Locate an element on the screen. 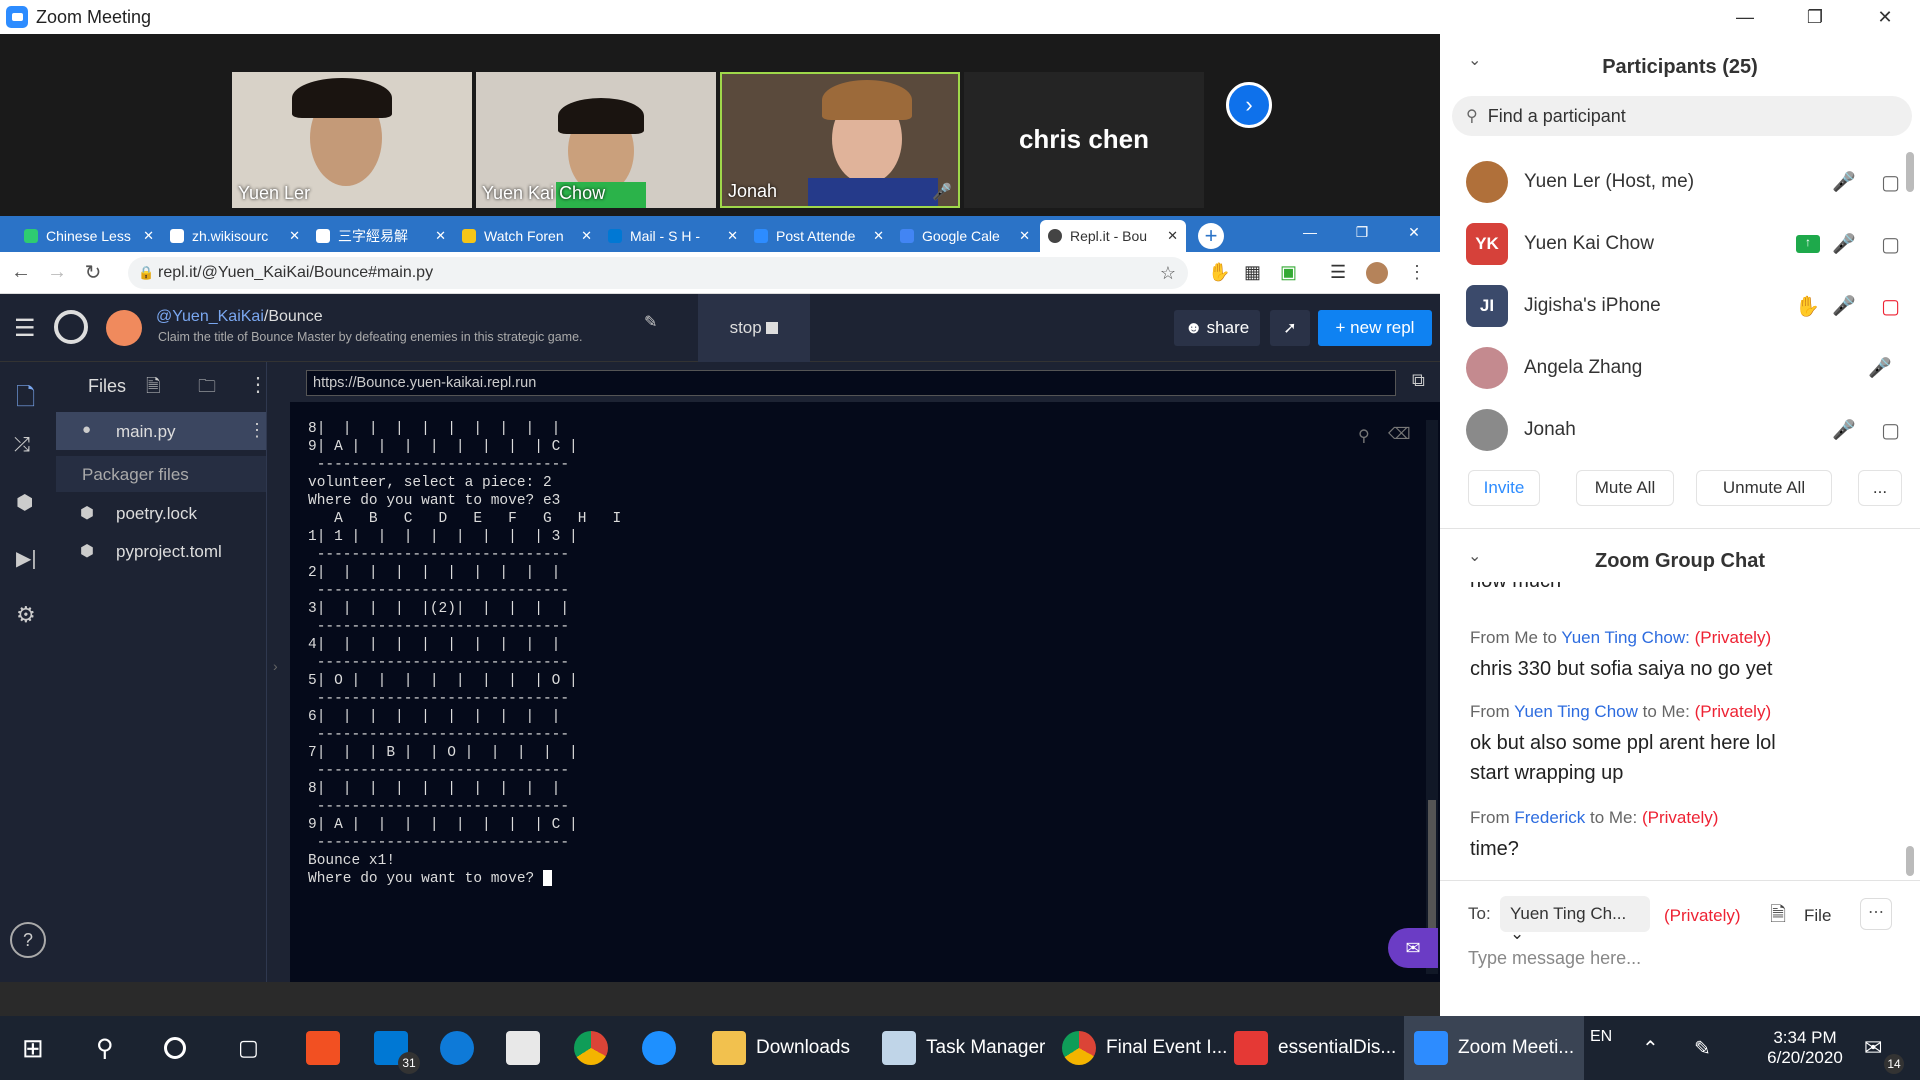 This screenshot has height=1080, width=1920. browser-minimize-button: — is located at coordinates (1310, 228).